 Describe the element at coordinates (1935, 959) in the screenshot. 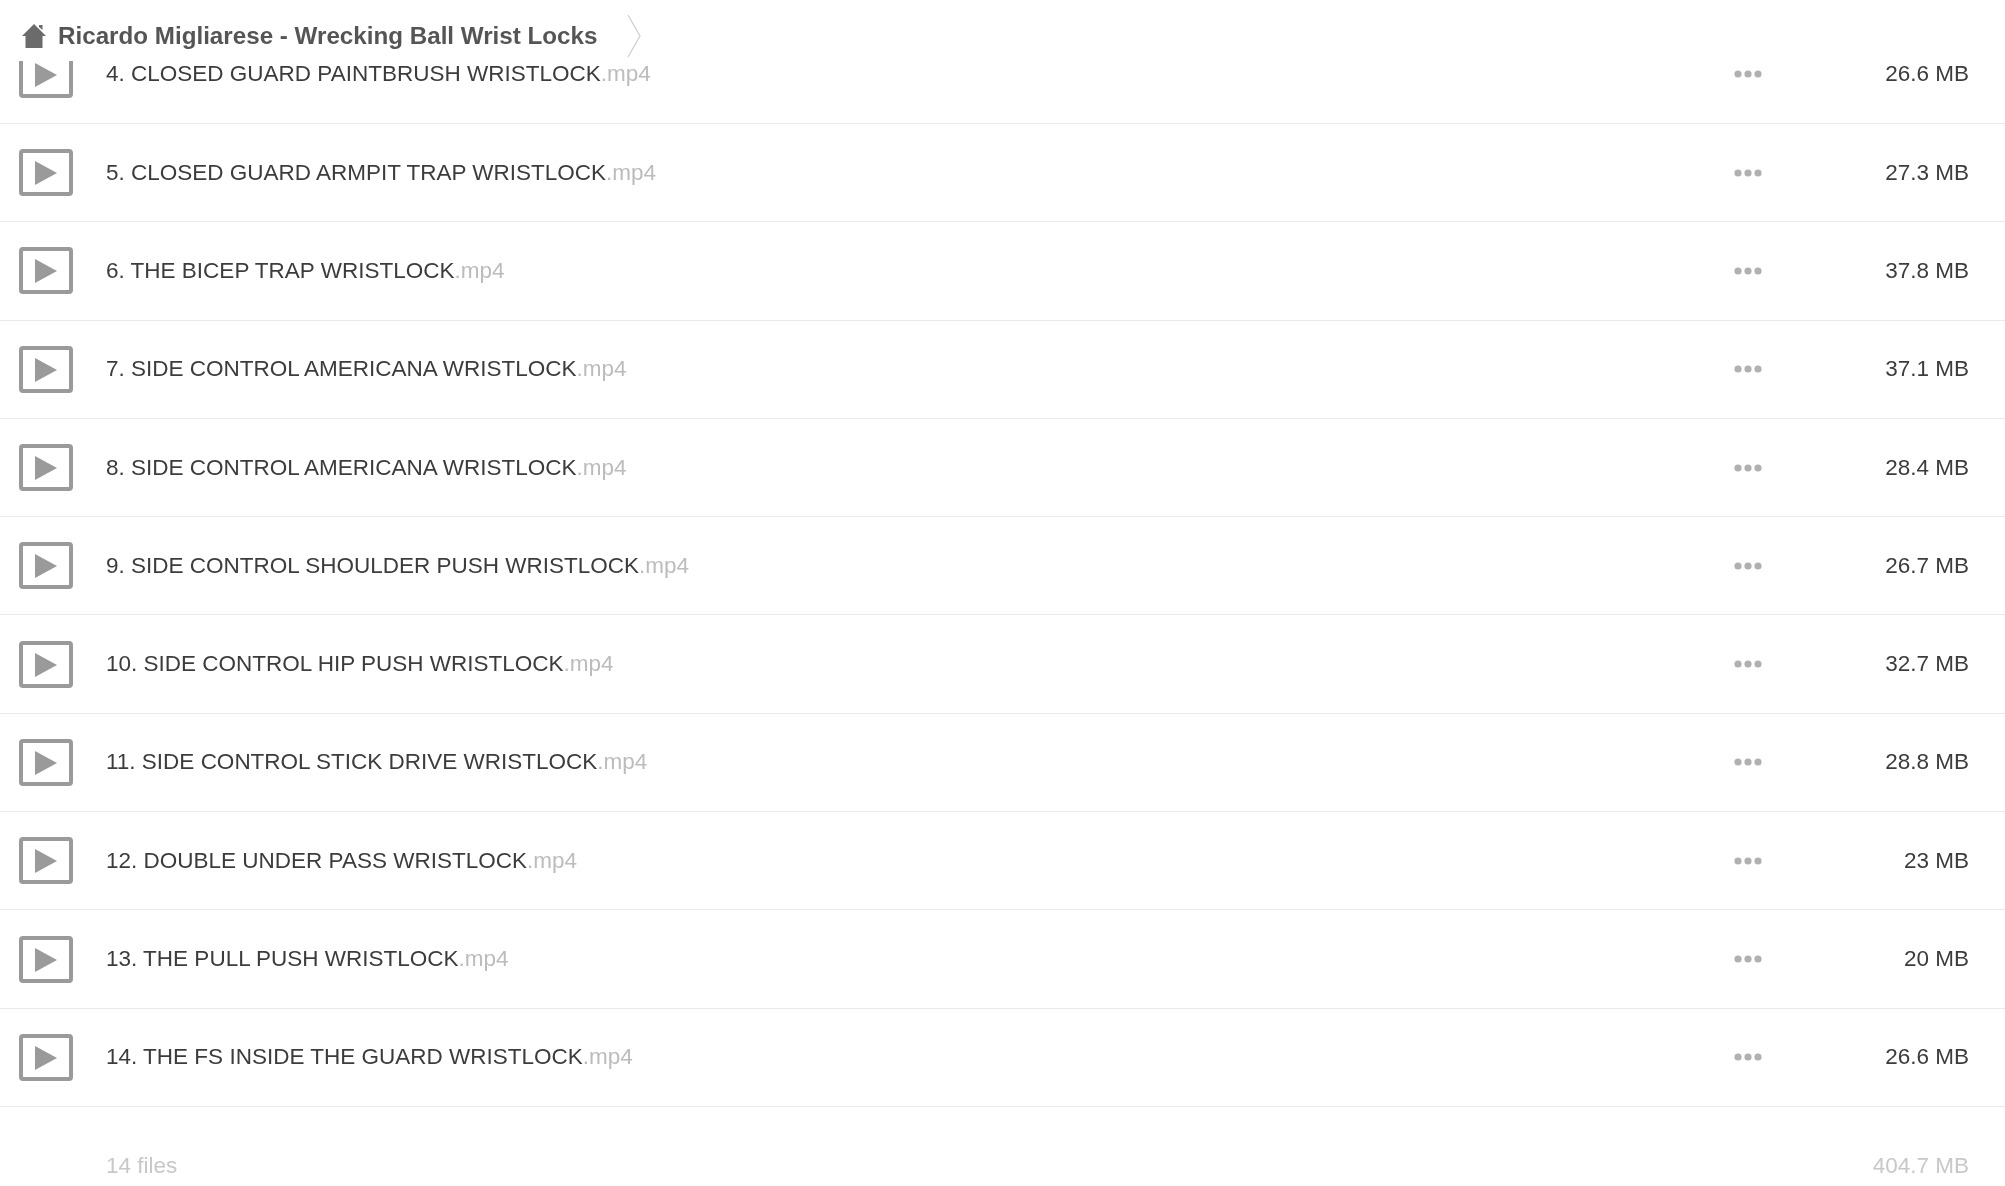

I see `file-size: 20 MB` at that location.